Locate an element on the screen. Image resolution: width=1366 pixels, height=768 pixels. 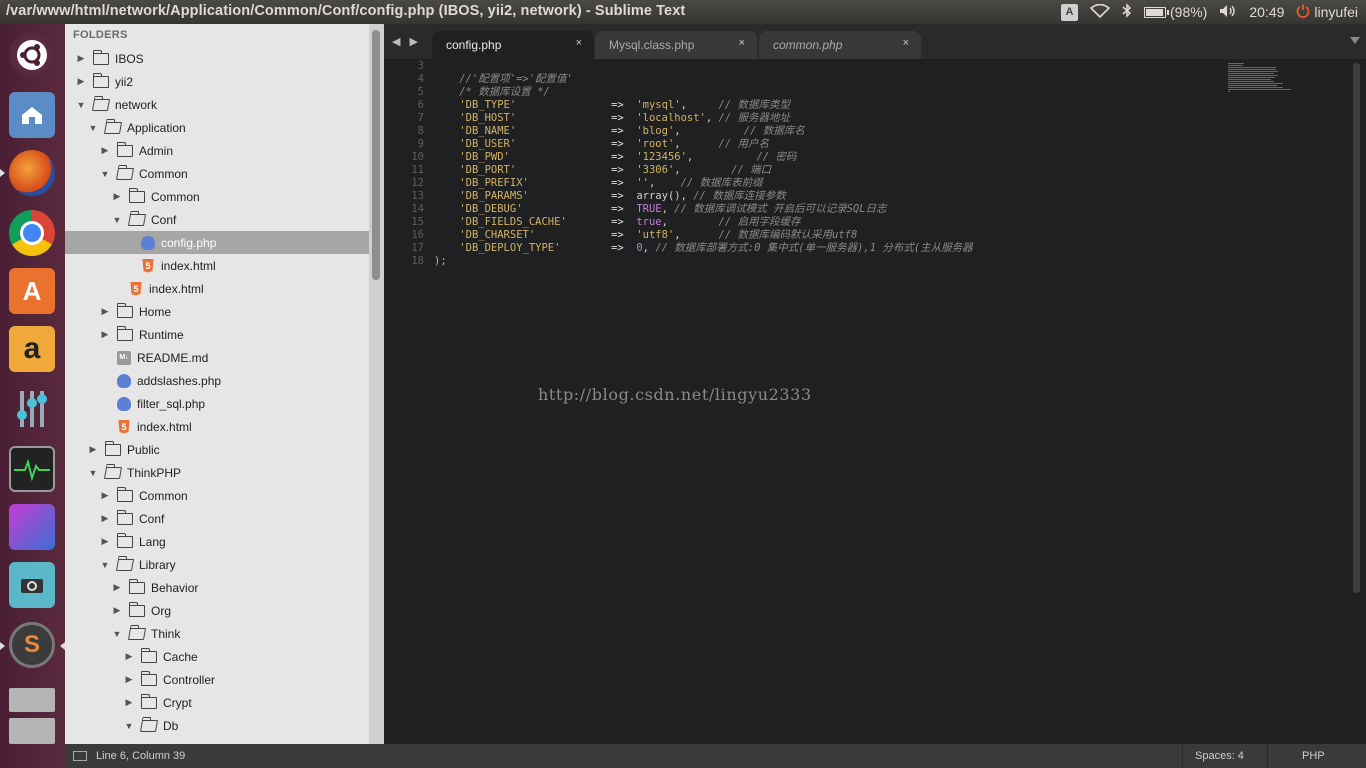
volume-icon is located at coordinates (1228, 12).